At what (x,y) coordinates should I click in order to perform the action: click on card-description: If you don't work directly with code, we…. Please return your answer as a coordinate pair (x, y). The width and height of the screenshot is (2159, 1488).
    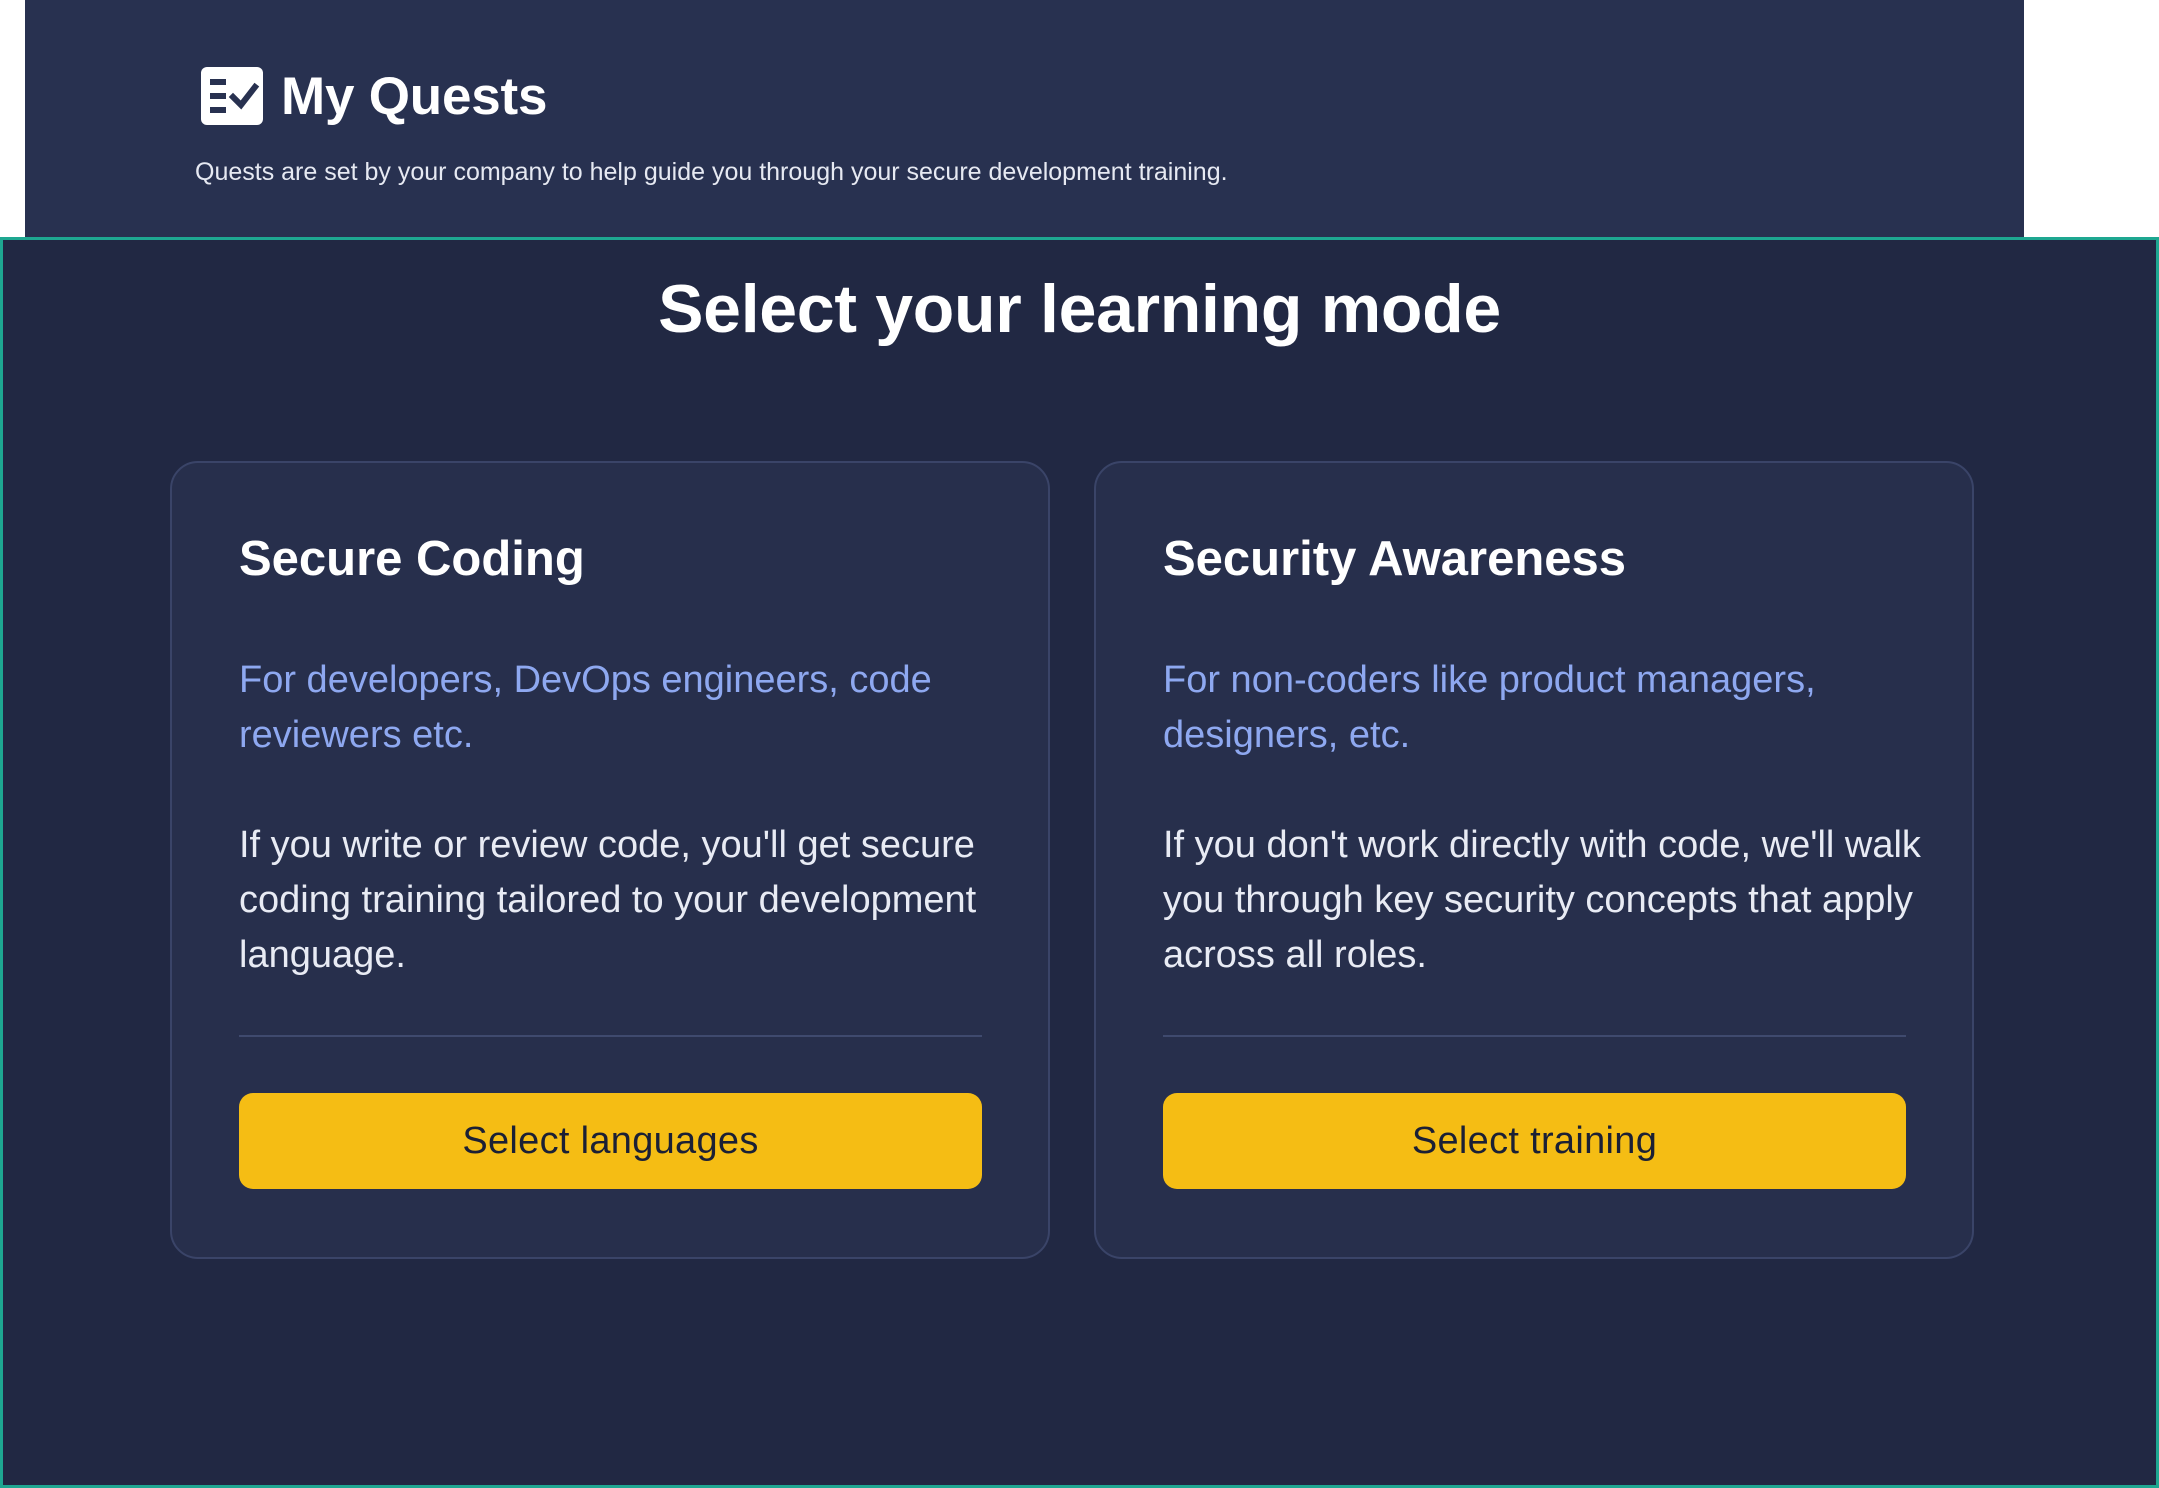
    Looking at the image, I should click on (1542, 900).